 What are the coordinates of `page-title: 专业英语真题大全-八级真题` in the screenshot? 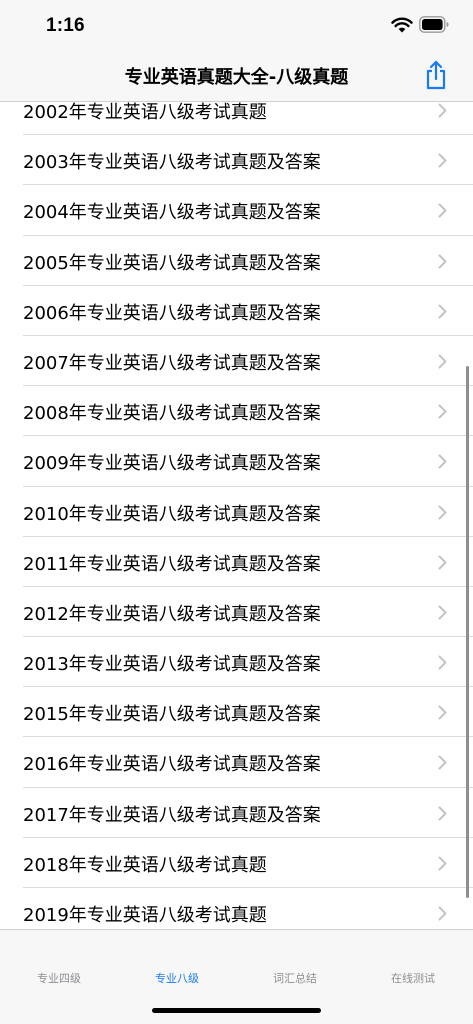 It's located at (236, 77).